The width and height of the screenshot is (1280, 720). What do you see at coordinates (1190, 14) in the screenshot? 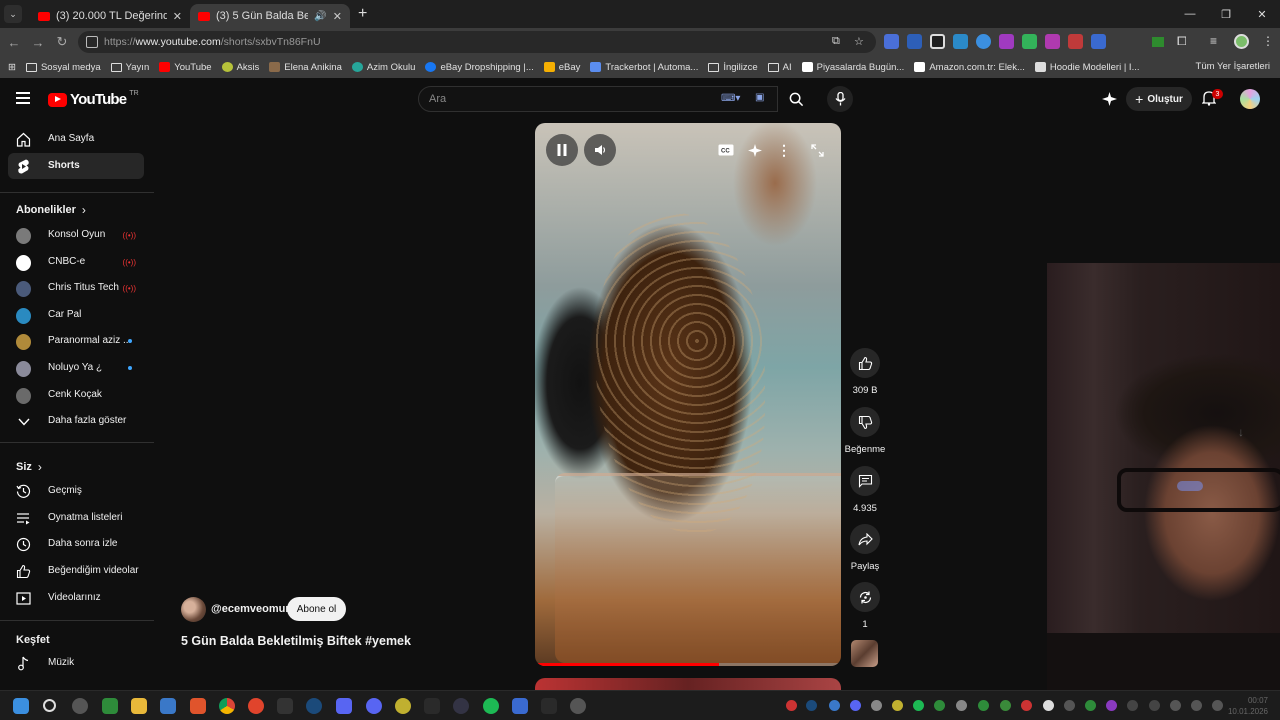
I see `minimize-button: —` at bounding box center [1190, 14].